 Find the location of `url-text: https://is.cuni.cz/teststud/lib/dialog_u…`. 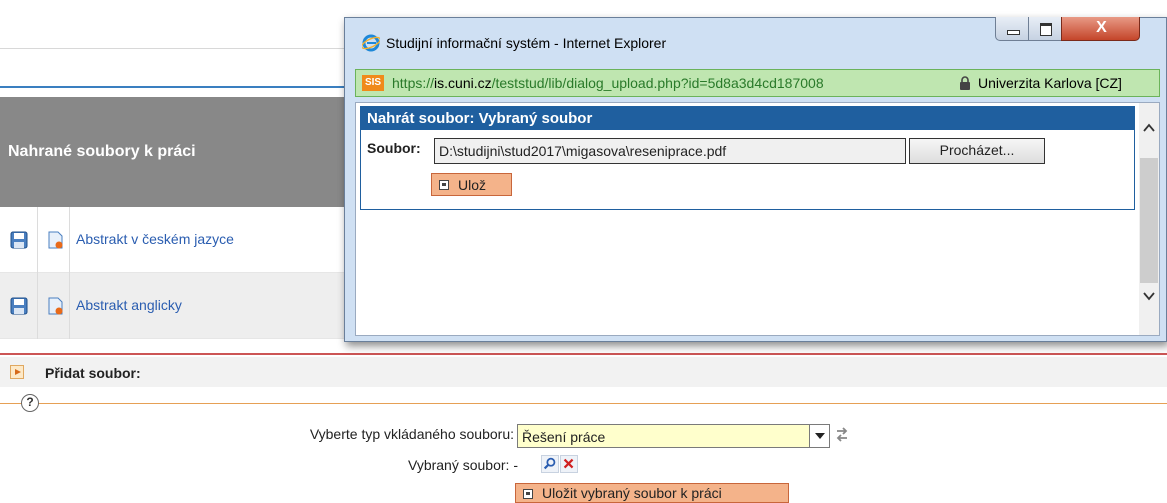

url-text: https://is.cuni.cz/teststud/lib/dialog_u… is located at coordinates (671, 83).